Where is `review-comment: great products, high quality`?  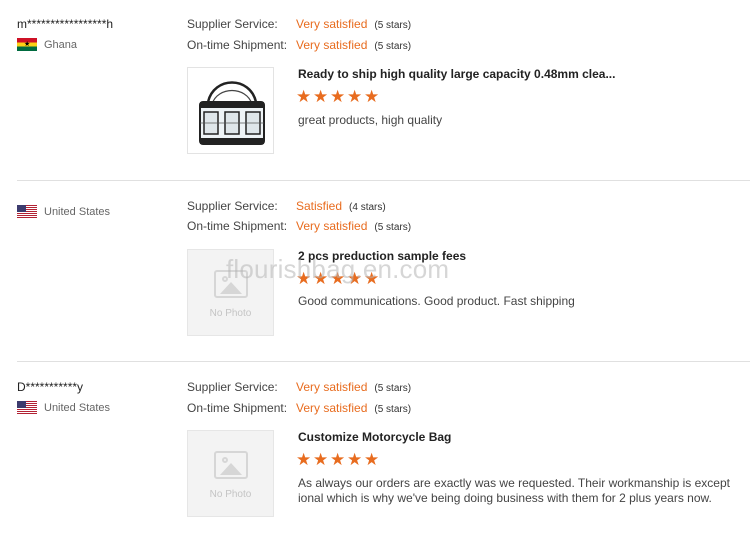 review-comment: great products, high quality is located at coordinates (370, 120).